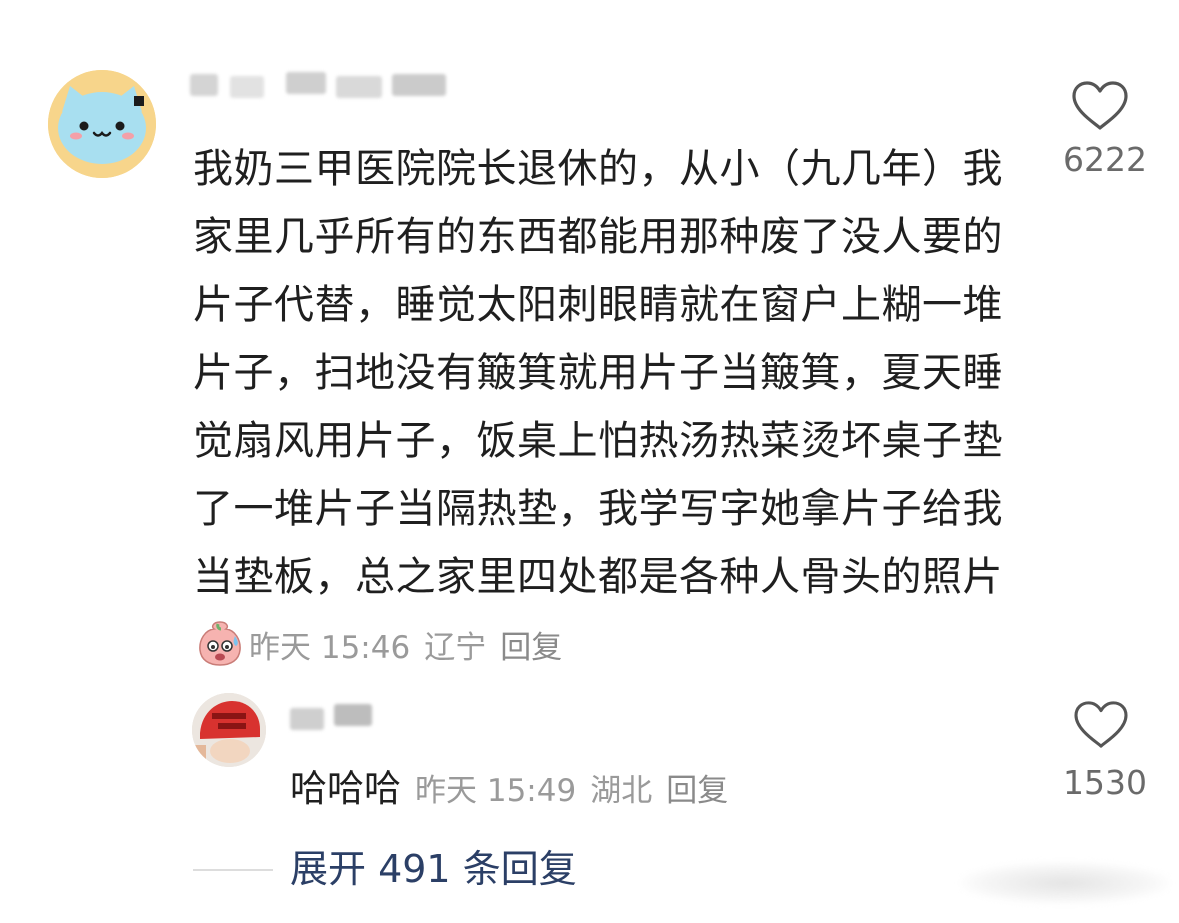  I want to click on blue-cat-face-icon, so click(102, 124).